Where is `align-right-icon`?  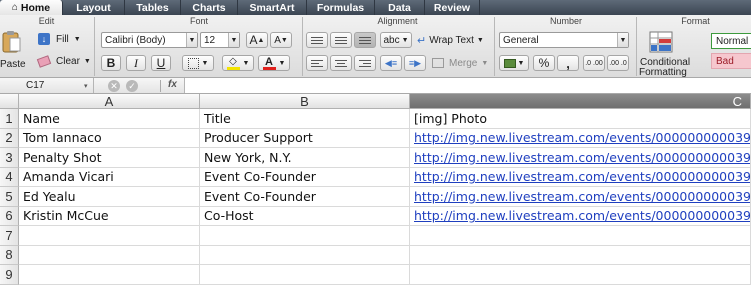 align-right-icon is located at coordinates (365, 63).